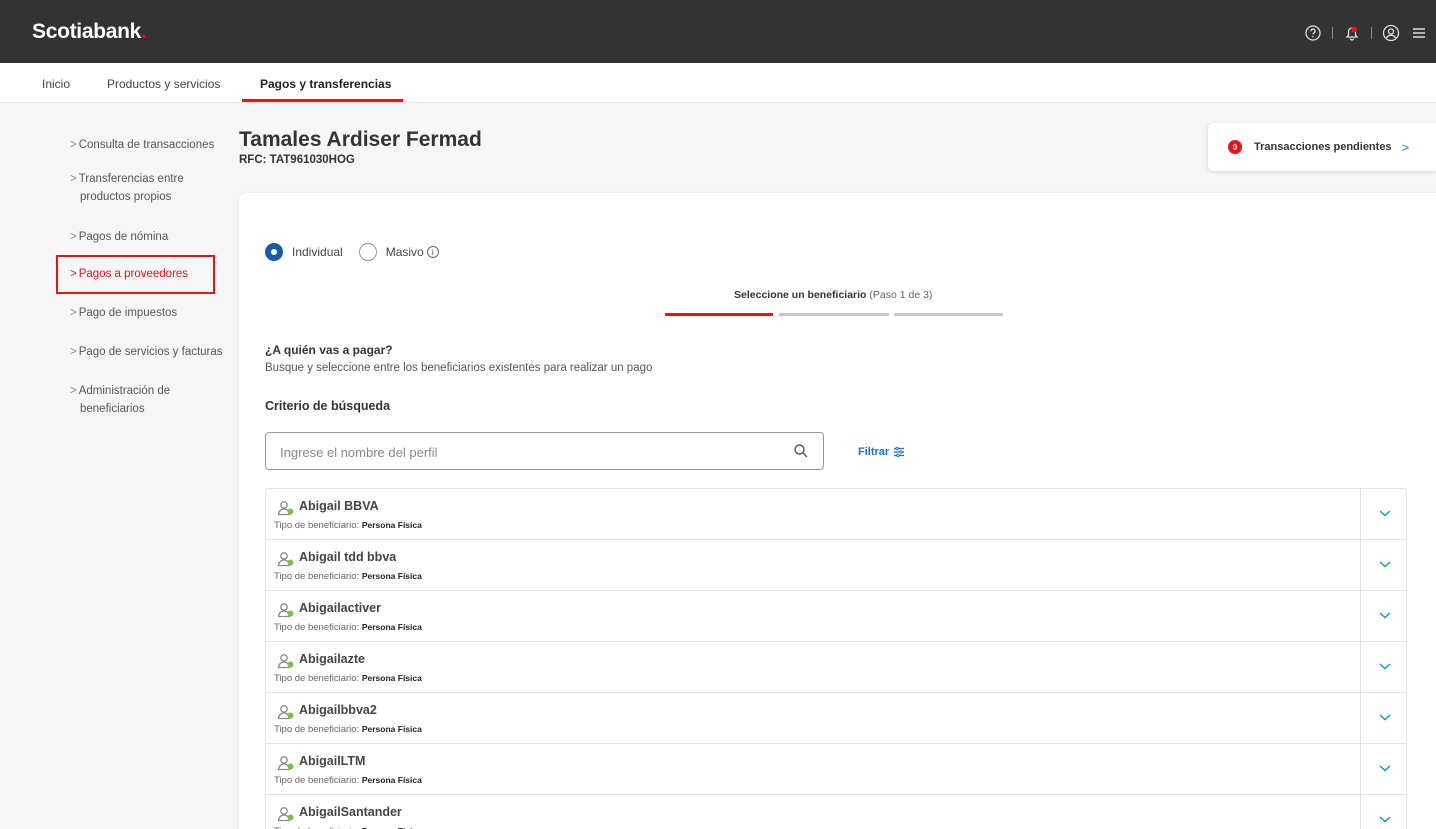 This screenshot has width=1436, height=829. What do you see at coordinates (348, 557) in the screenshot?
I see `beneficiary-name: Abigail tdd bbva` at bounding box center [348, 557].